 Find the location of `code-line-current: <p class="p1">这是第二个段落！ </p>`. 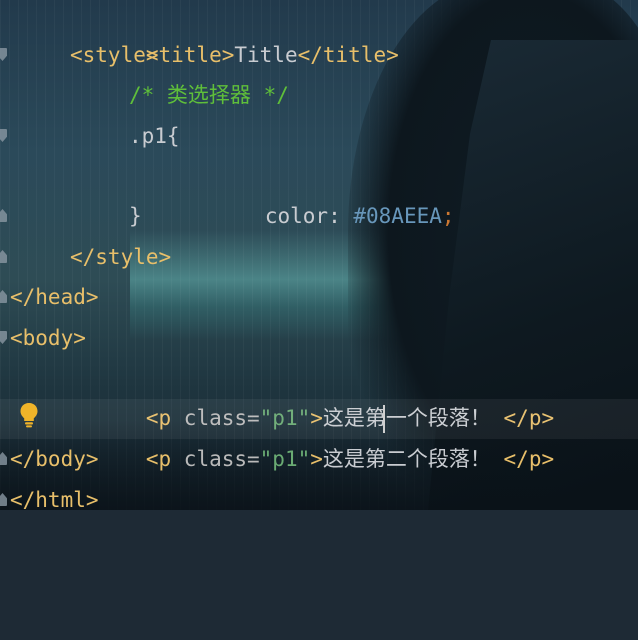

code-line-current: <p class="p1">这是第二个段落！ </p> is located at coordinates (319, 435).